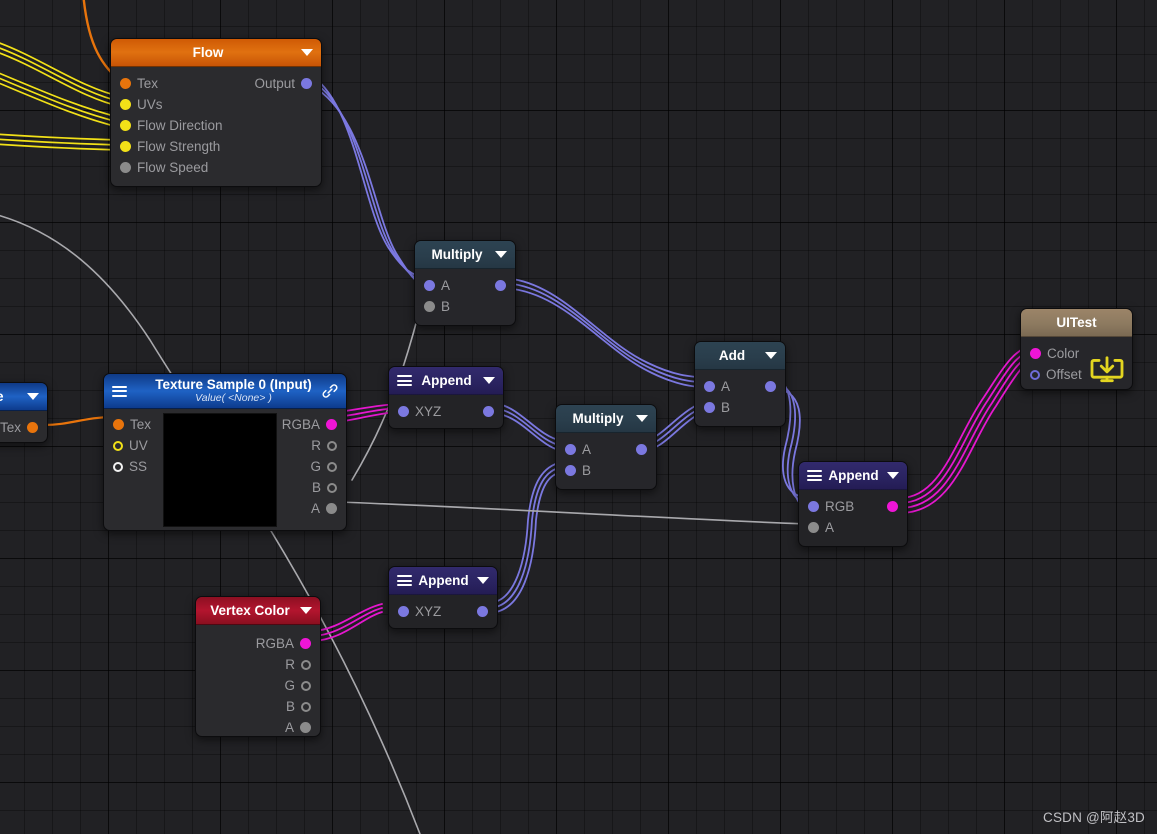 The image size is (1157, 834). I want to click on node-header: Add, so click(740, 356).